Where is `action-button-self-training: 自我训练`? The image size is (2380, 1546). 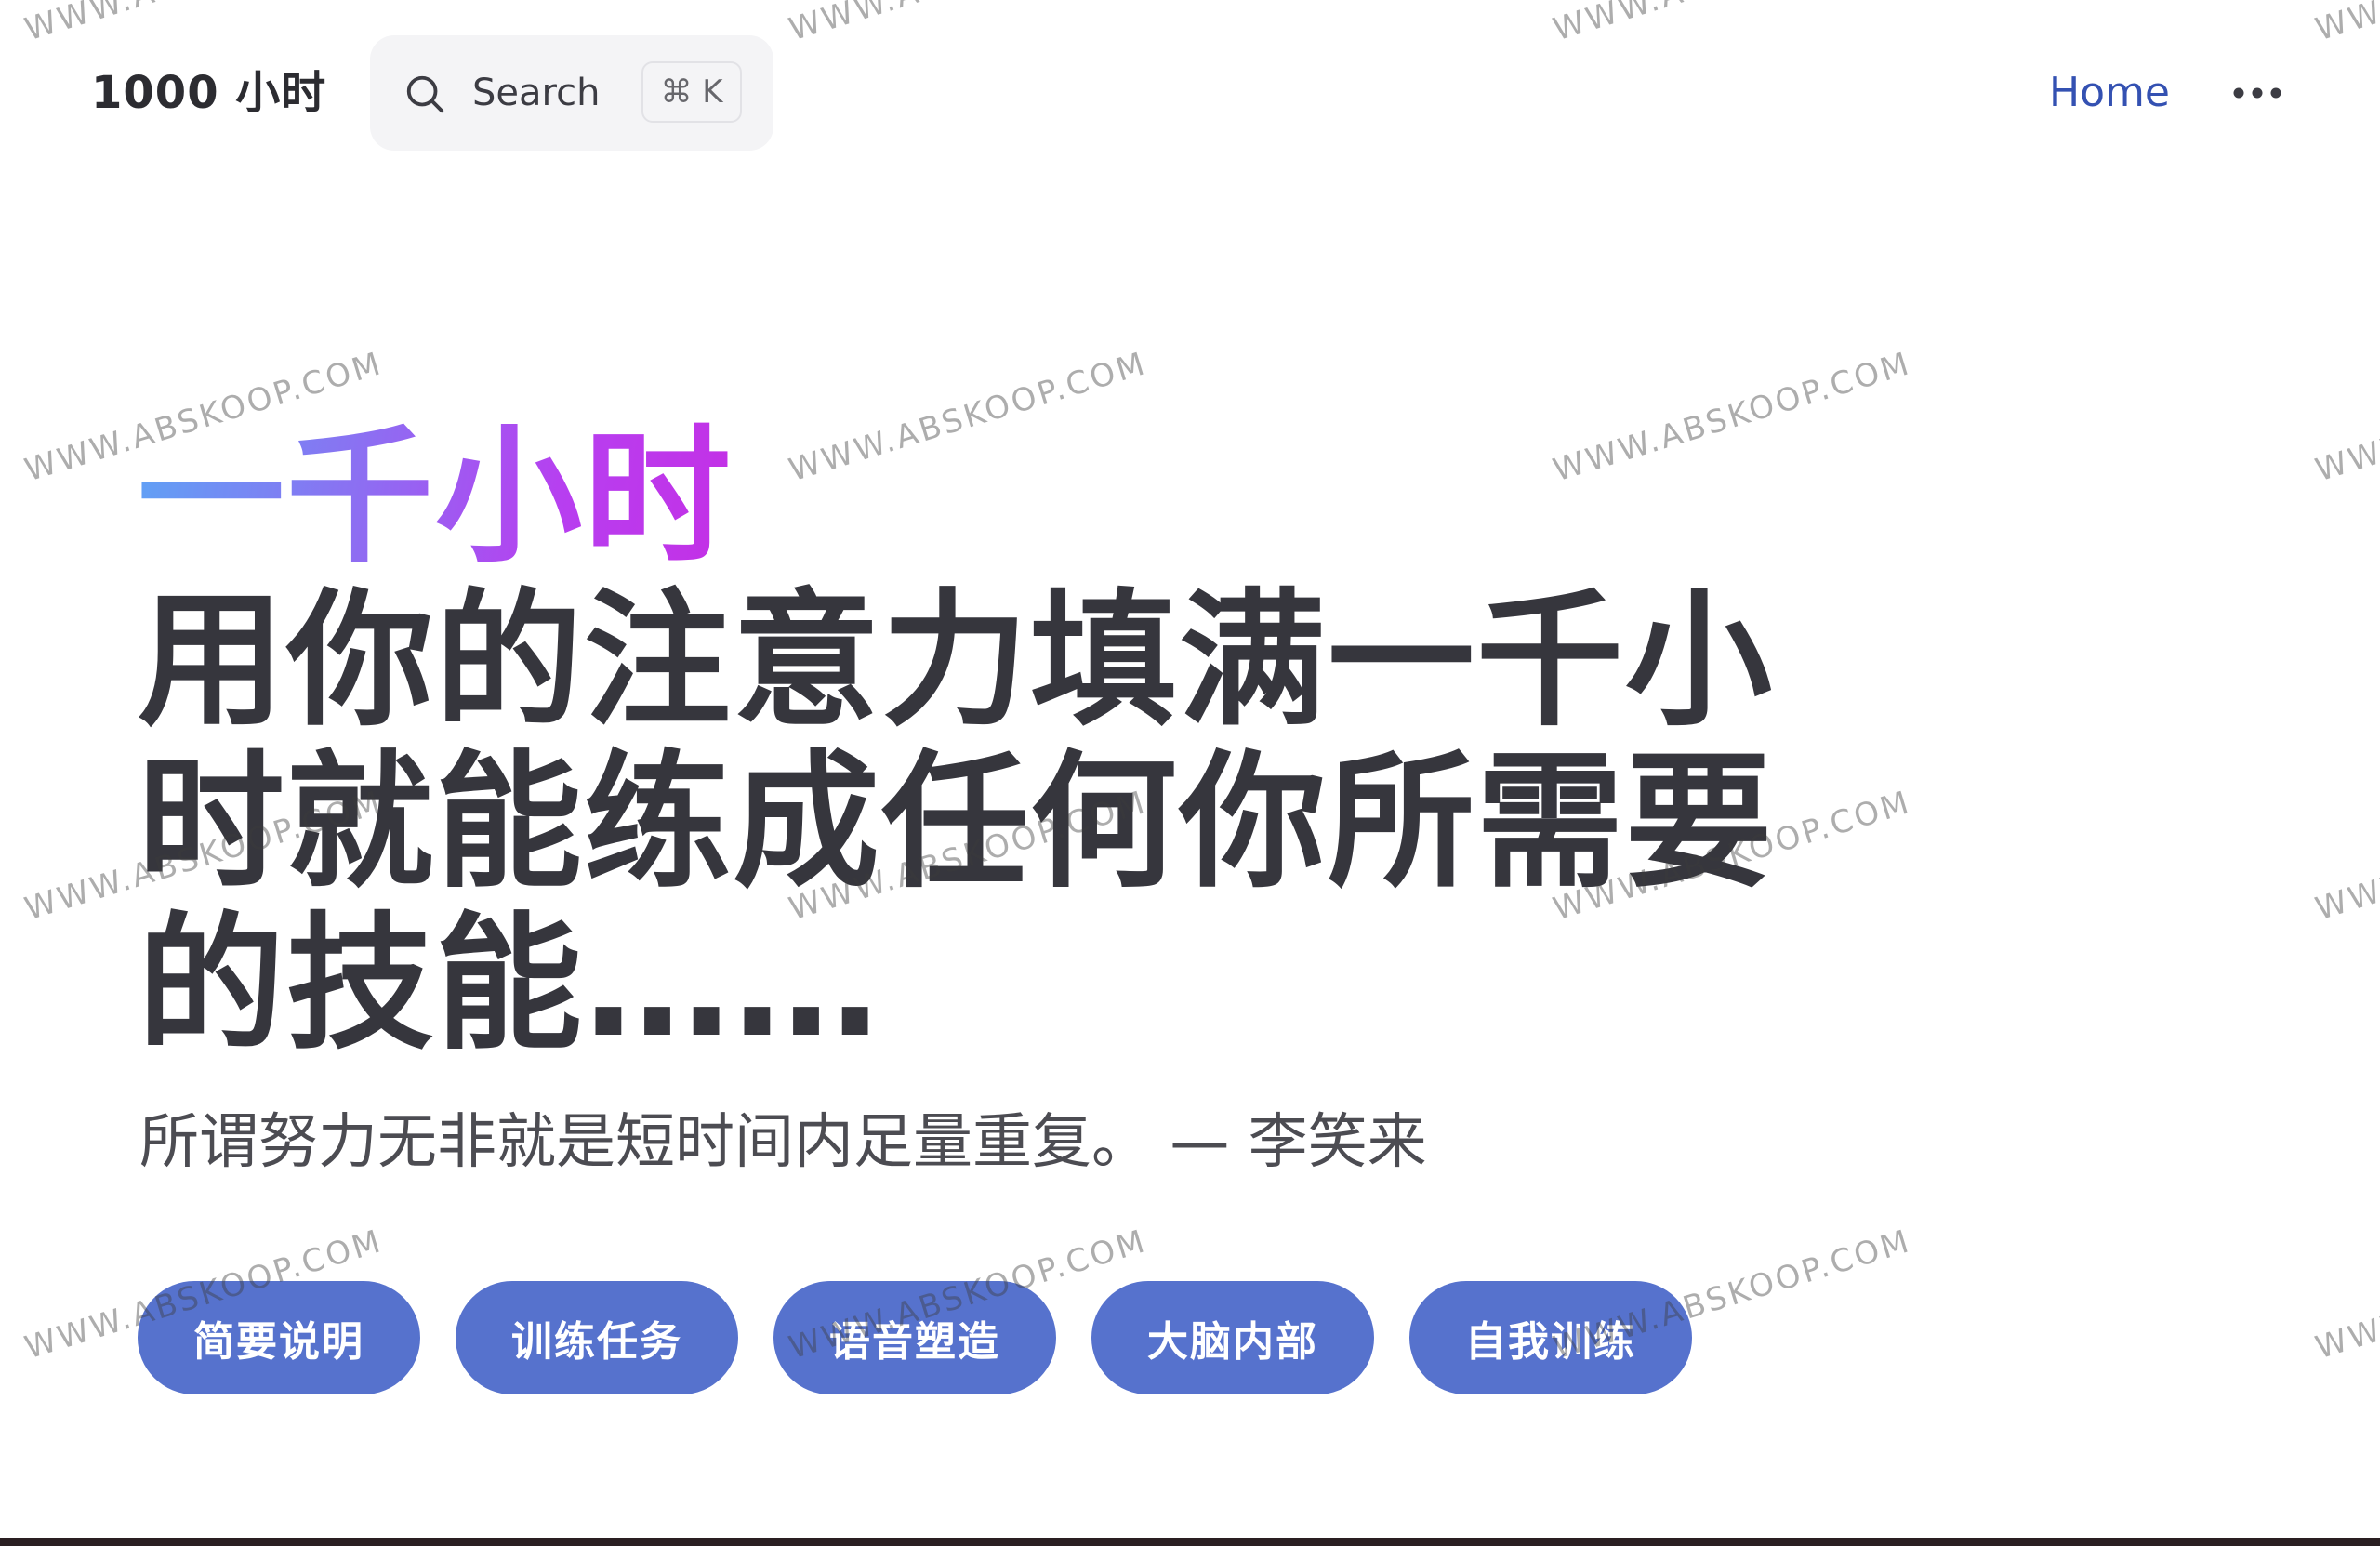 action-button-self-training: 自我训练 is located at coordinates (1550, 1337).